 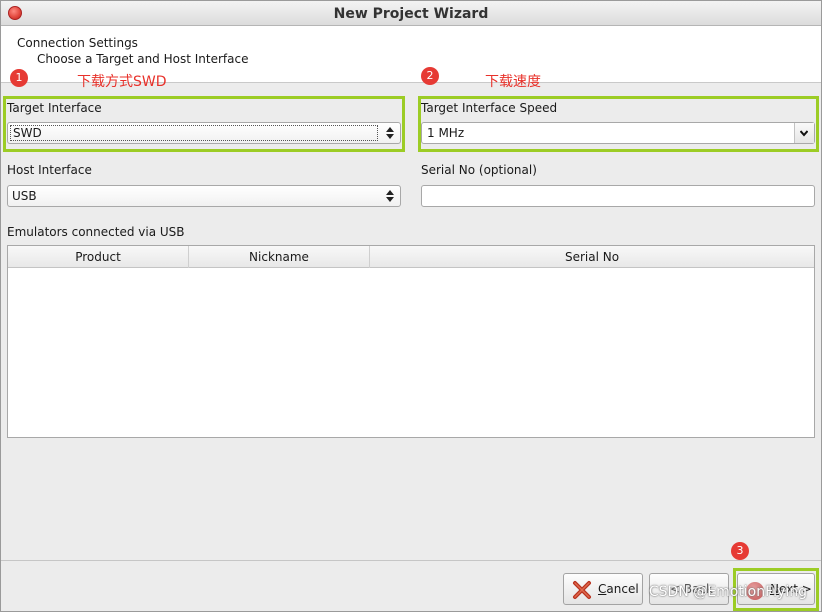 What do you see at coordinates (49, 170) in the screenshot?
I see `host-interface-label: Host Interface` at bounding box center [49, 170].